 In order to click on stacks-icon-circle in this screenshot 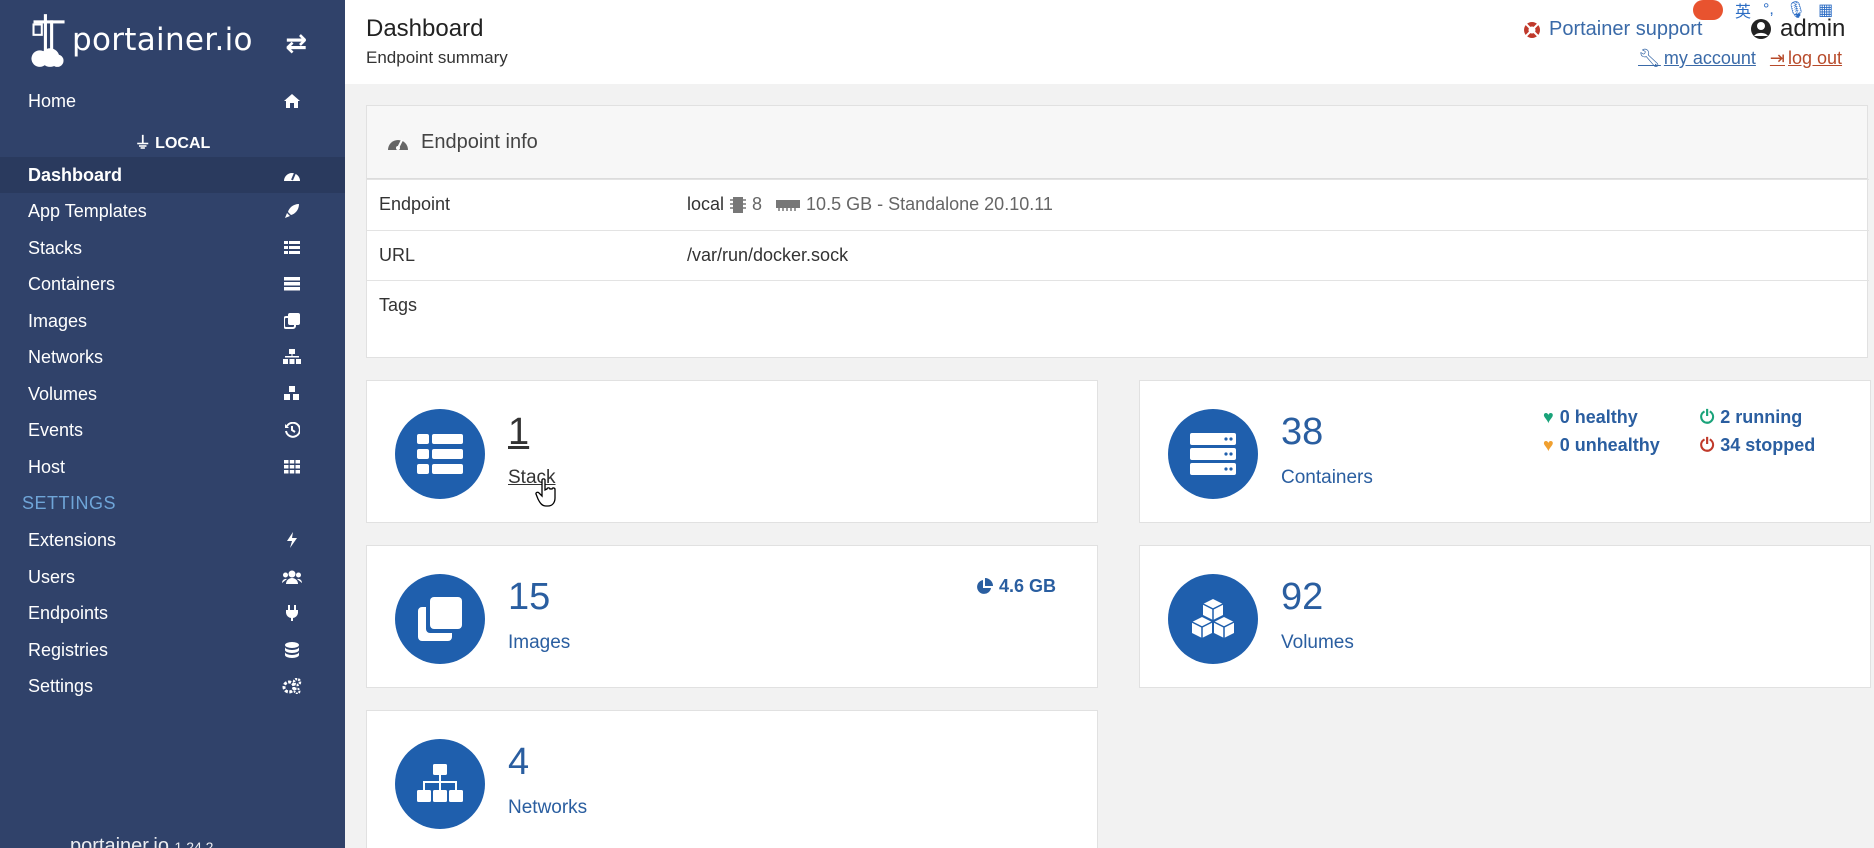, I will do `click(440, 454)`.